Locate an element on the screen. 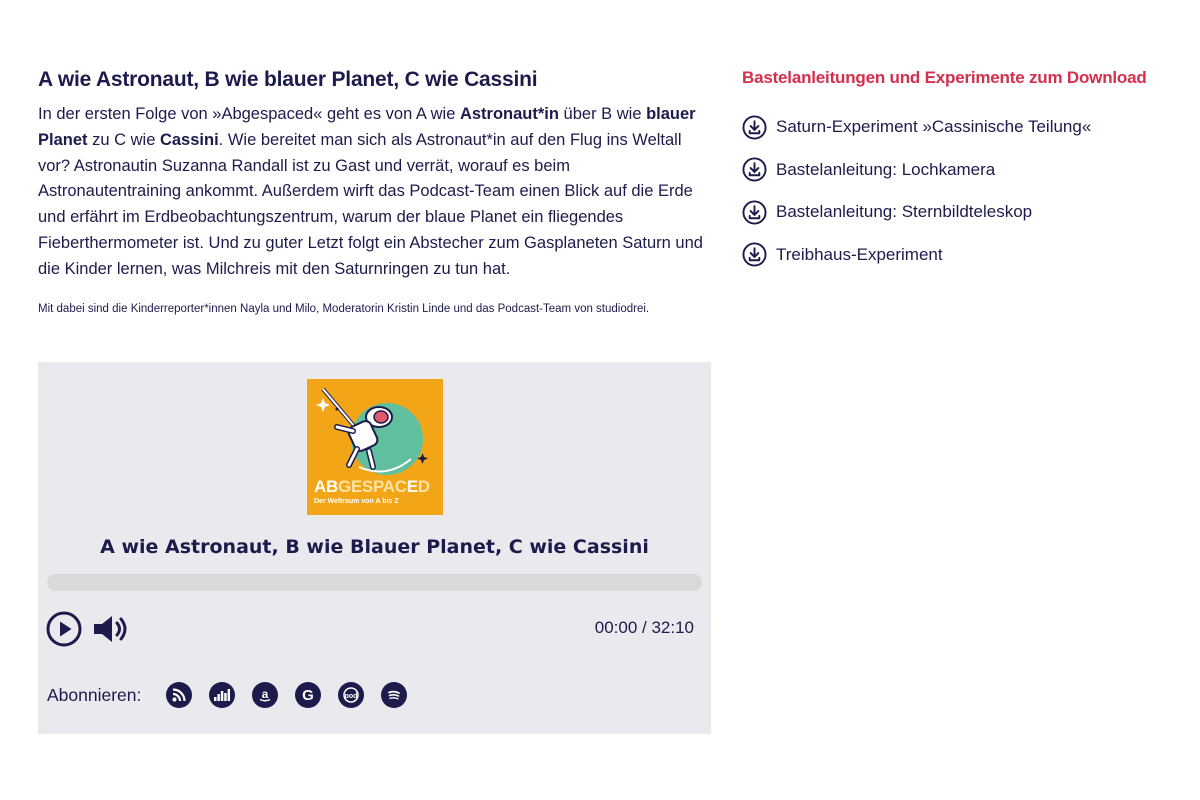 This screenshot has width=1200, height=800. deezer-icon is located at coordinates (222, 695).